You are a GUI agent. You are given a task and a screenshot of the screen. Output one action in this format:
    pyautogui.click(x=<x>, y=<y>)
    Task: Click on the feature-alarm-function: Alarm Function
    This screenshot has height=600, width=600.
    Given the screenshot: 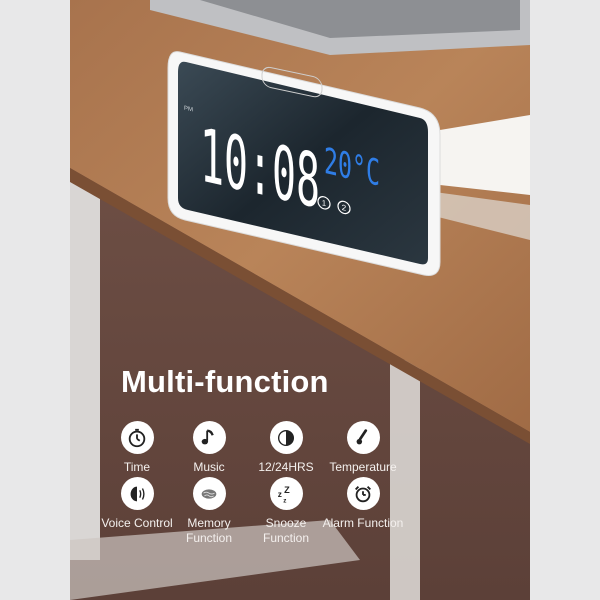 What is the action you would take?
    pyautogui.click(x=363, y=504)
    